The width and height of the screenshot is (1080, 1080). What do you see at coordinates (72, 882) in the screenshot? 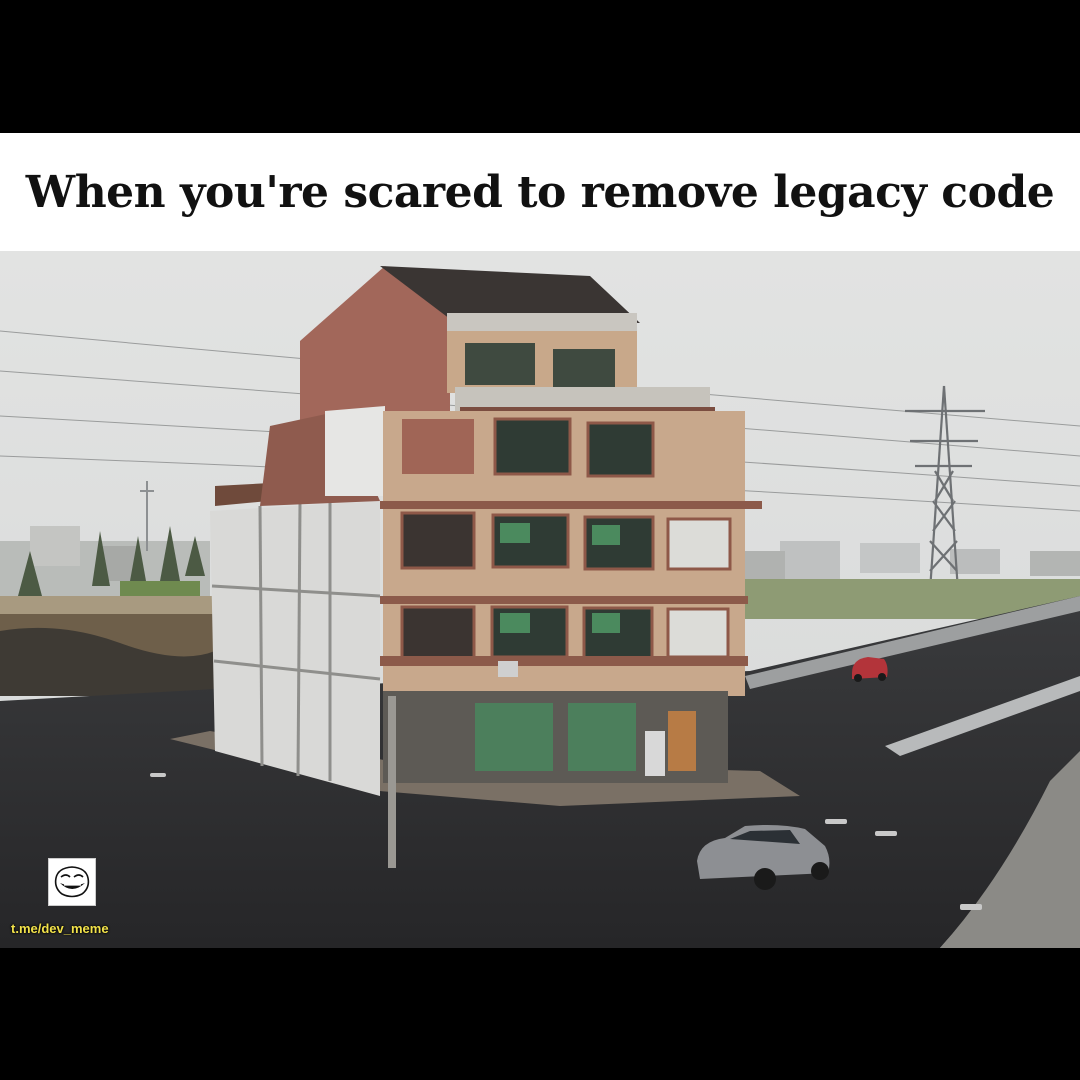
I see `troll-face-icon` at bounding box center [72, 882].